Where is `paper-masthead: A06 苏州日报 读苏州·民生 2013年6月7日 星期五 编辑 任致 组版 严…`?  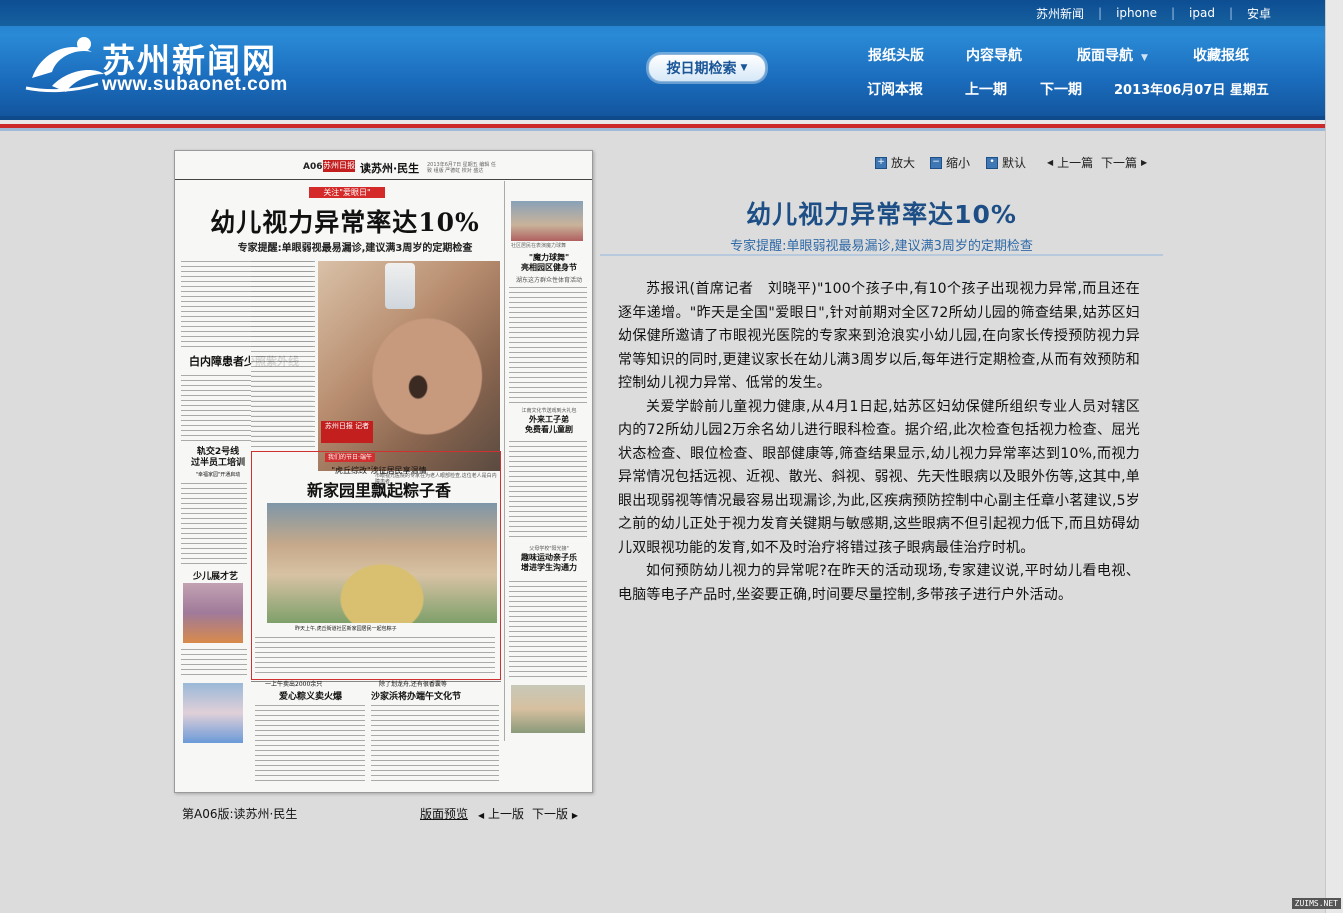 paper-masthead: A06 苏州日报 读苏州·民生 2013年6月7日 星期五 编辑 任致 组版 严… is located at coordinates (383, 169).